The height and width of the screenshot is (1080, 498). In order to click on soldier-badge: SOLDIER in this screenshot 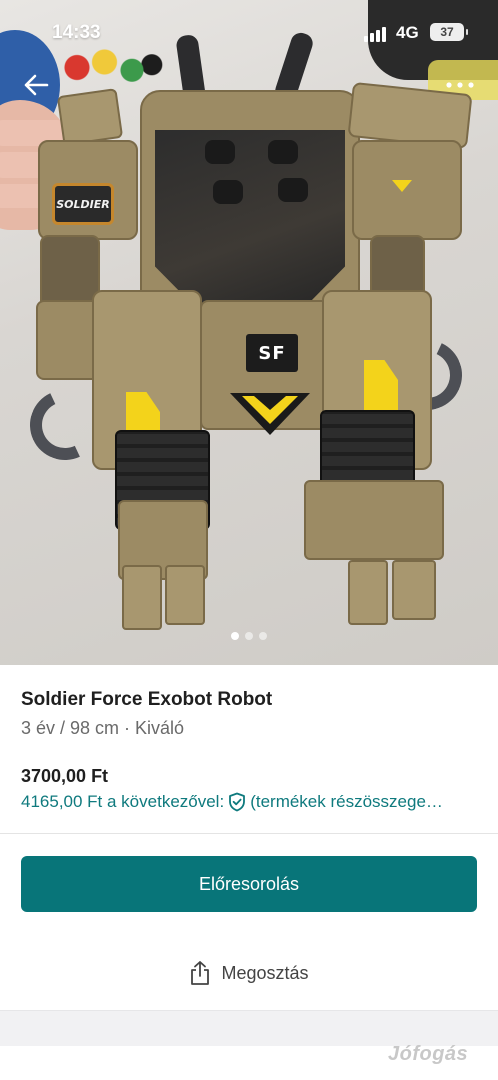, I will do `click(83, 204)`.